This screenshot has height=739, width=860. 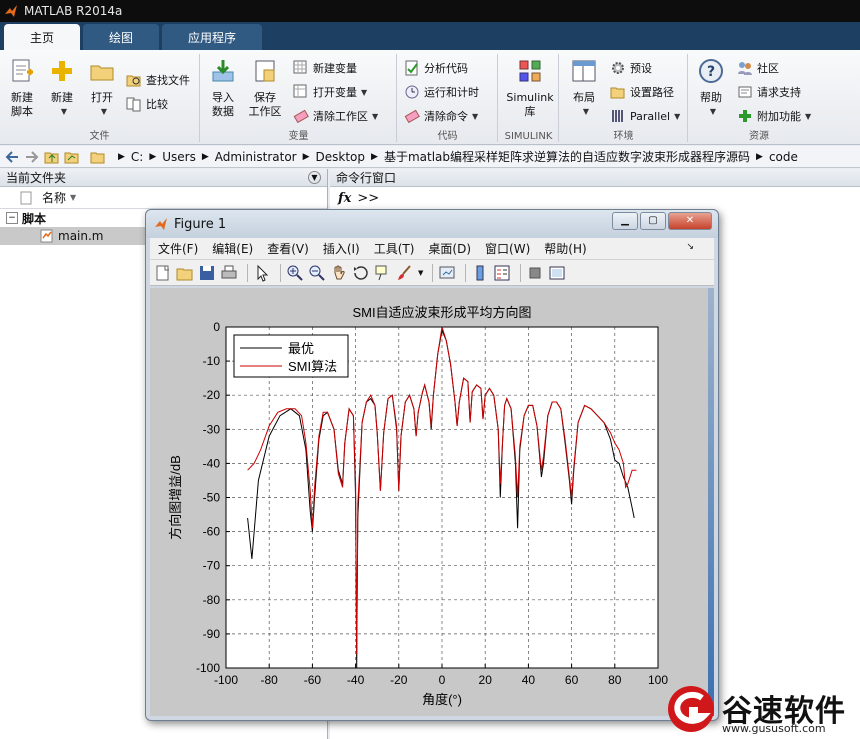 I want to click on menu-desktop: 桌面(D), so click(x=449, y=248).